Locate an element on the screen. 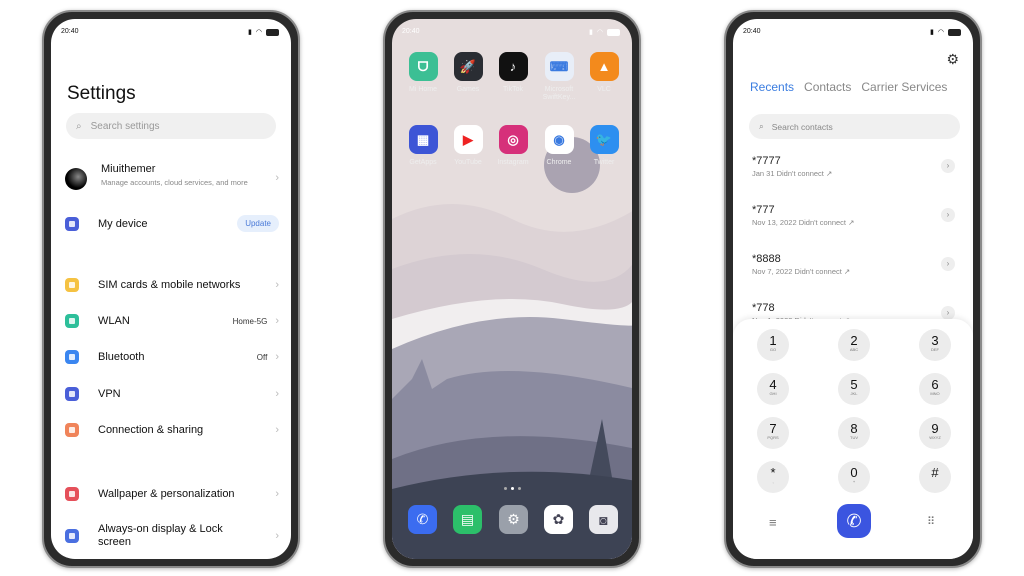  app-games: 🚀 Games is located at coordinates (468, 73).